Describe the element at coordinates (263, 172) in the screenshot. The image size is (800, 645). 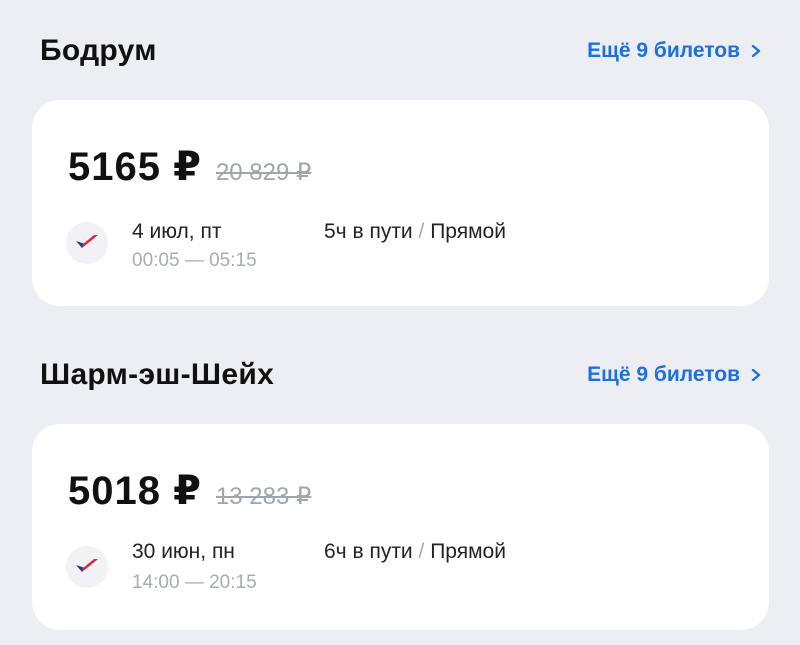
I see `ticket-old-price: 20 829 ₽` at that location.